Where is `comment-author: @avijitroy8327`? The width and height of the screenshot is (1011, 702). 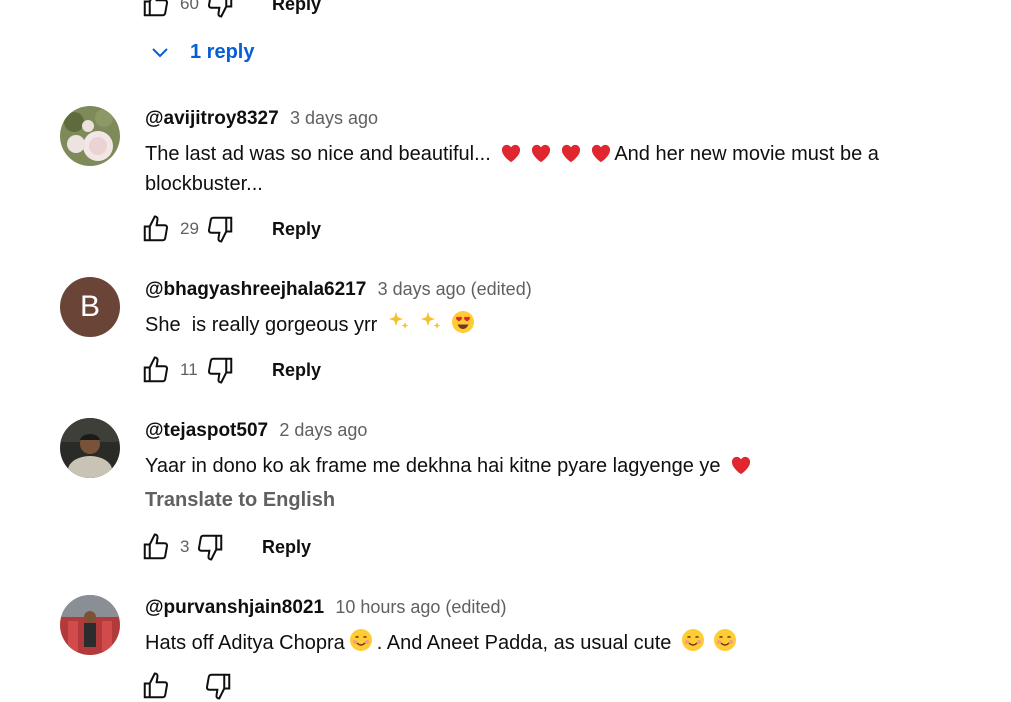
comment-author: @avijitroy8327 is located at coordinates (212, 118).